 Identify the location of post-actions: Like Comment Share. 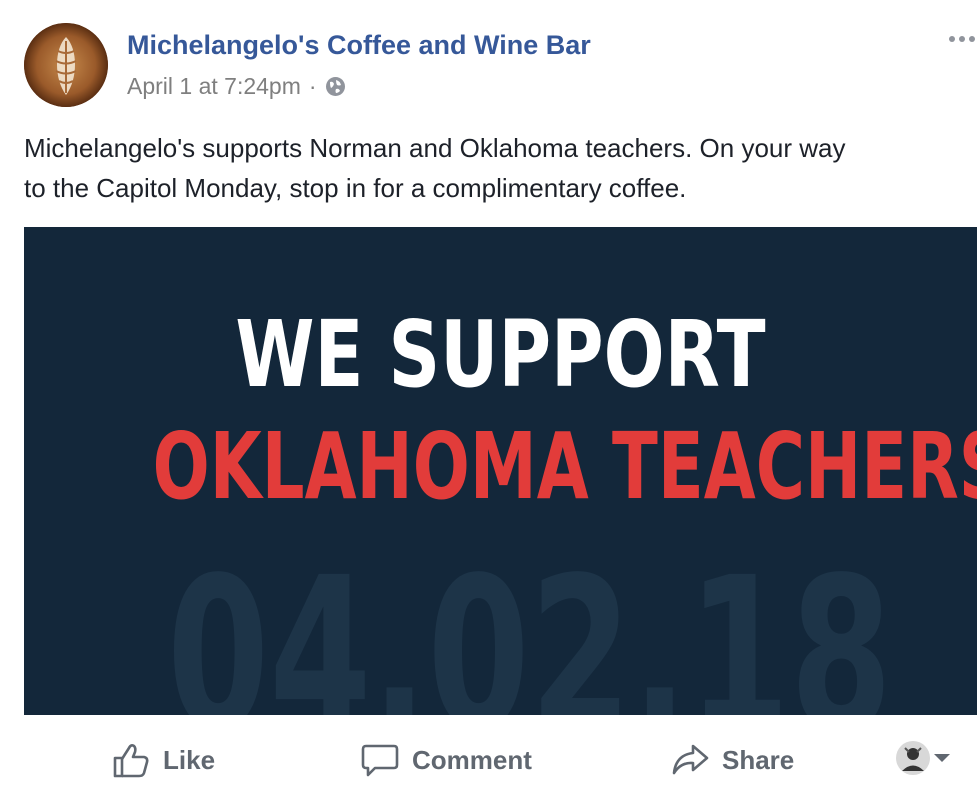
(490, 759).